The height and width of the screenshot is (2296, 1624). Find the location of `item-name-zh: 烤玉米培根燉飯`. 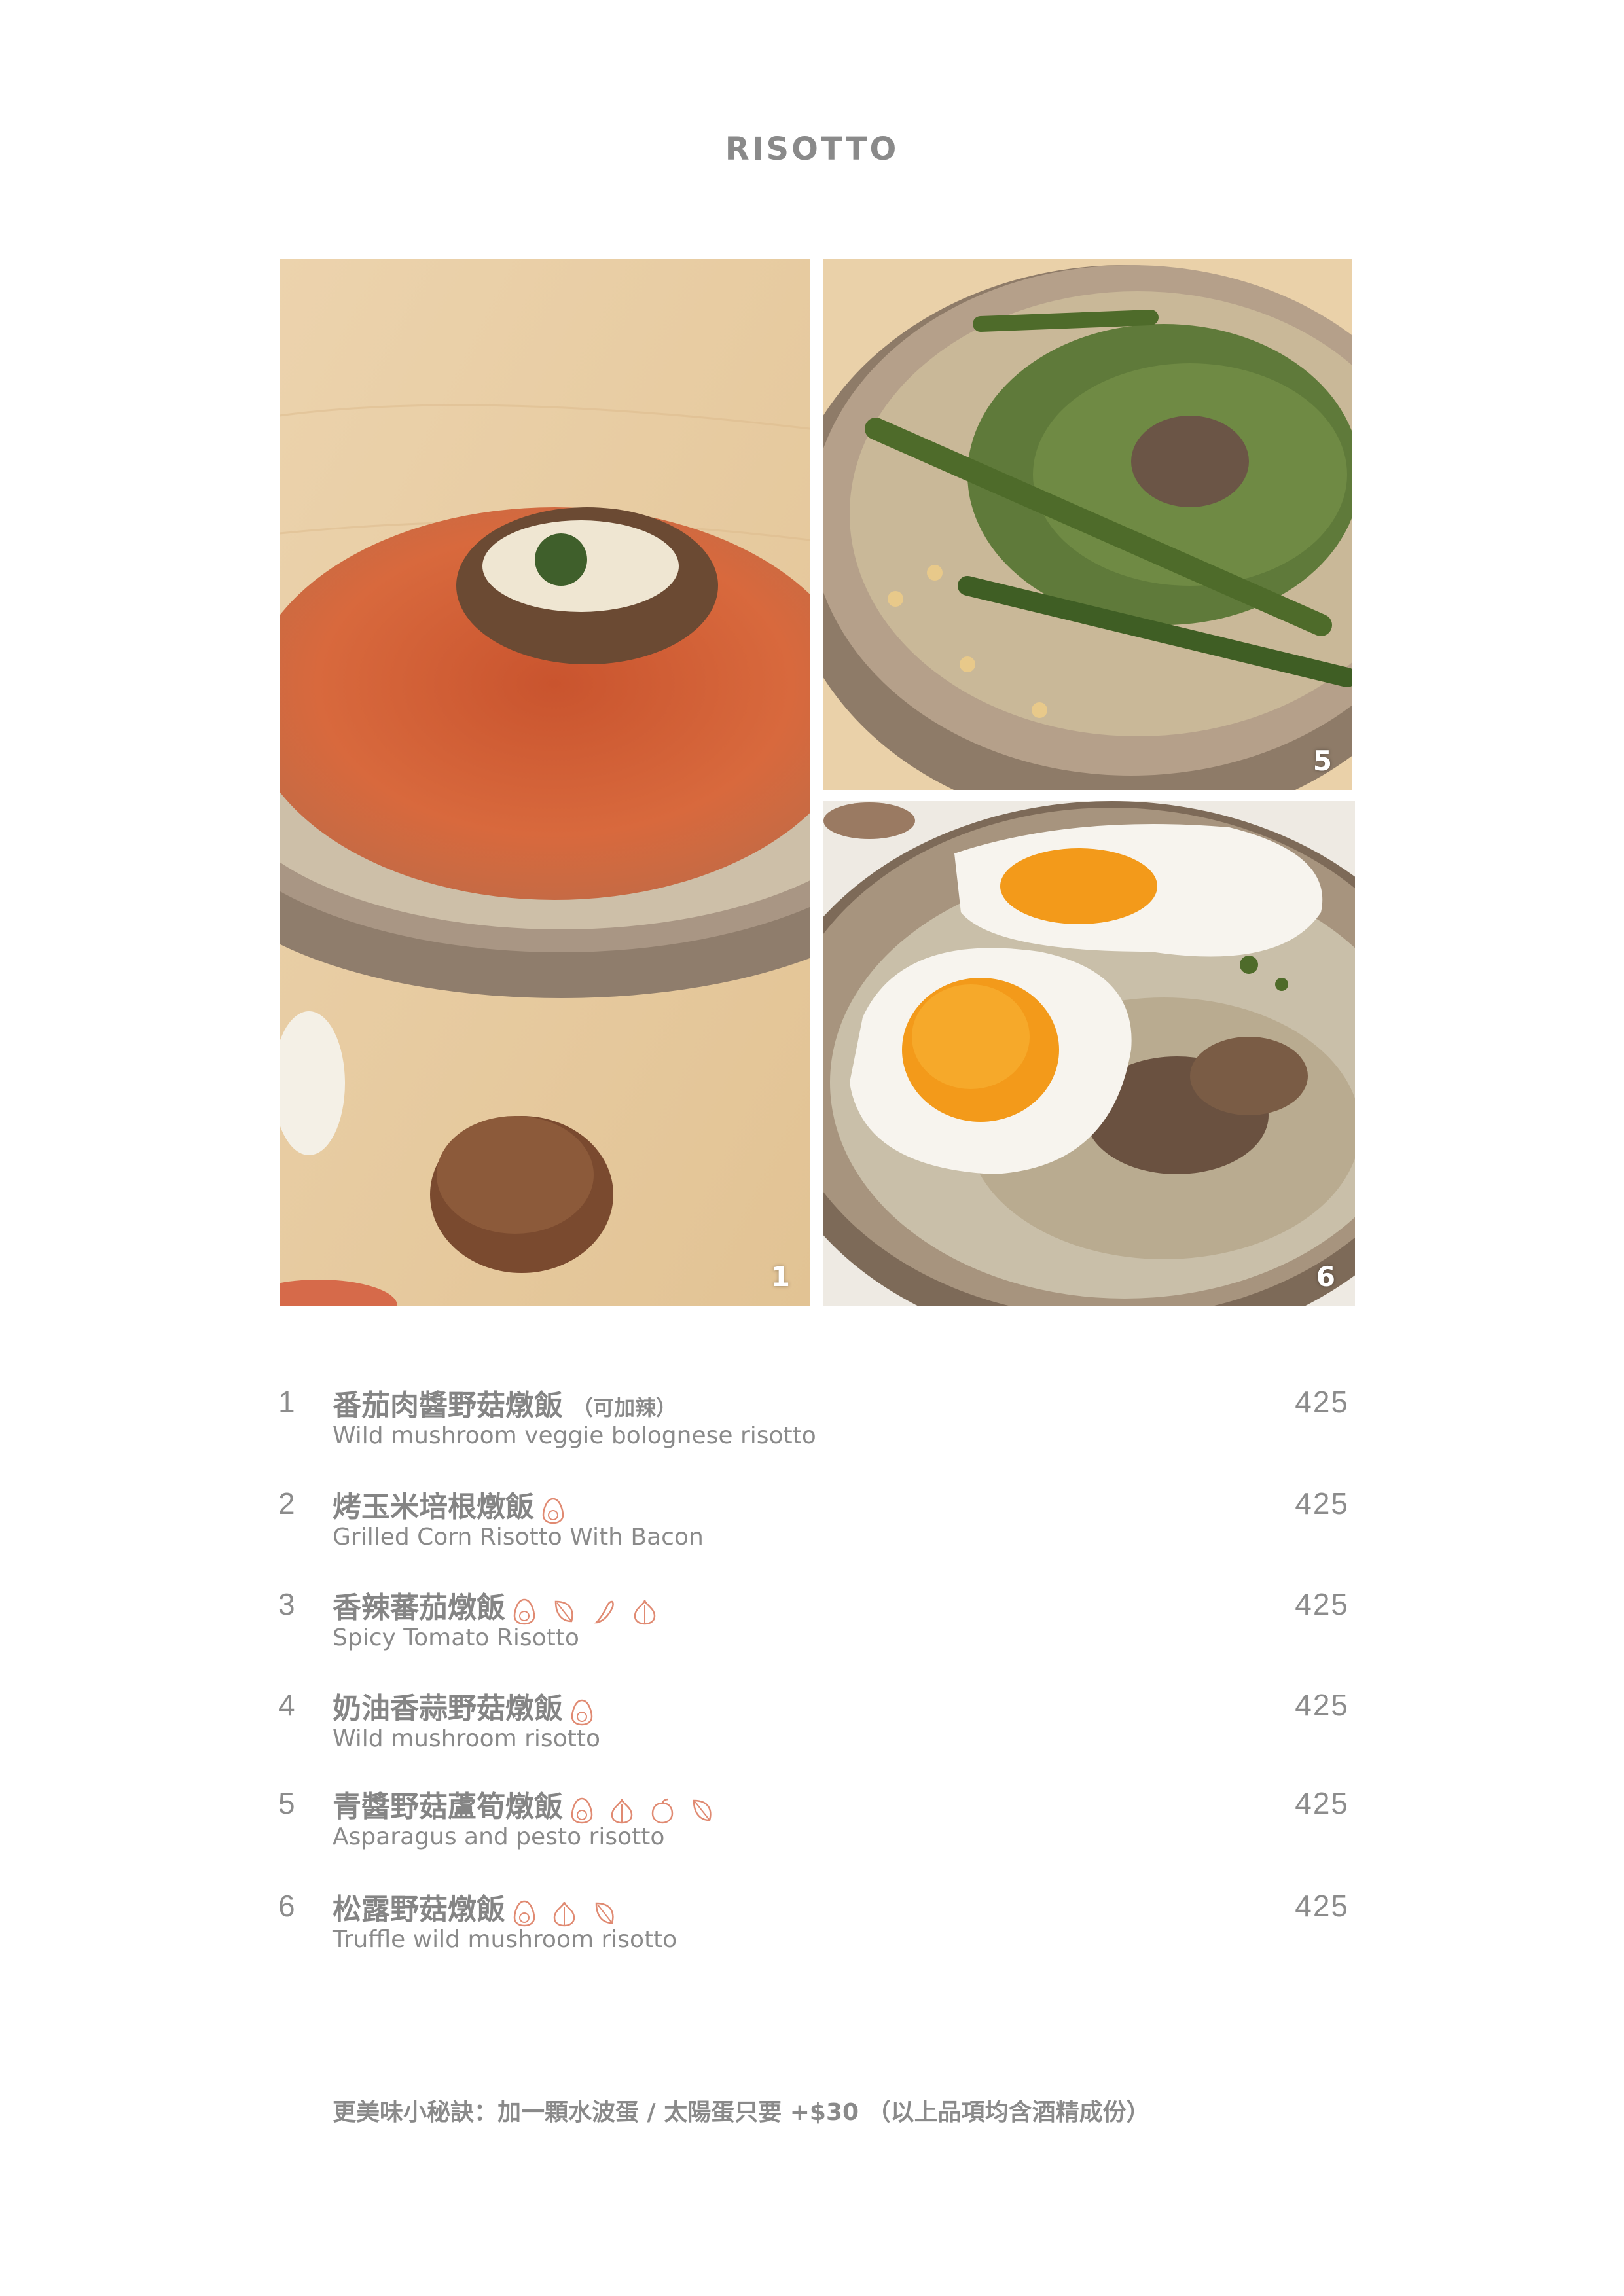

item-name-zh: 烤玉米培根燉飯 is located at coordinates (452, 1504).